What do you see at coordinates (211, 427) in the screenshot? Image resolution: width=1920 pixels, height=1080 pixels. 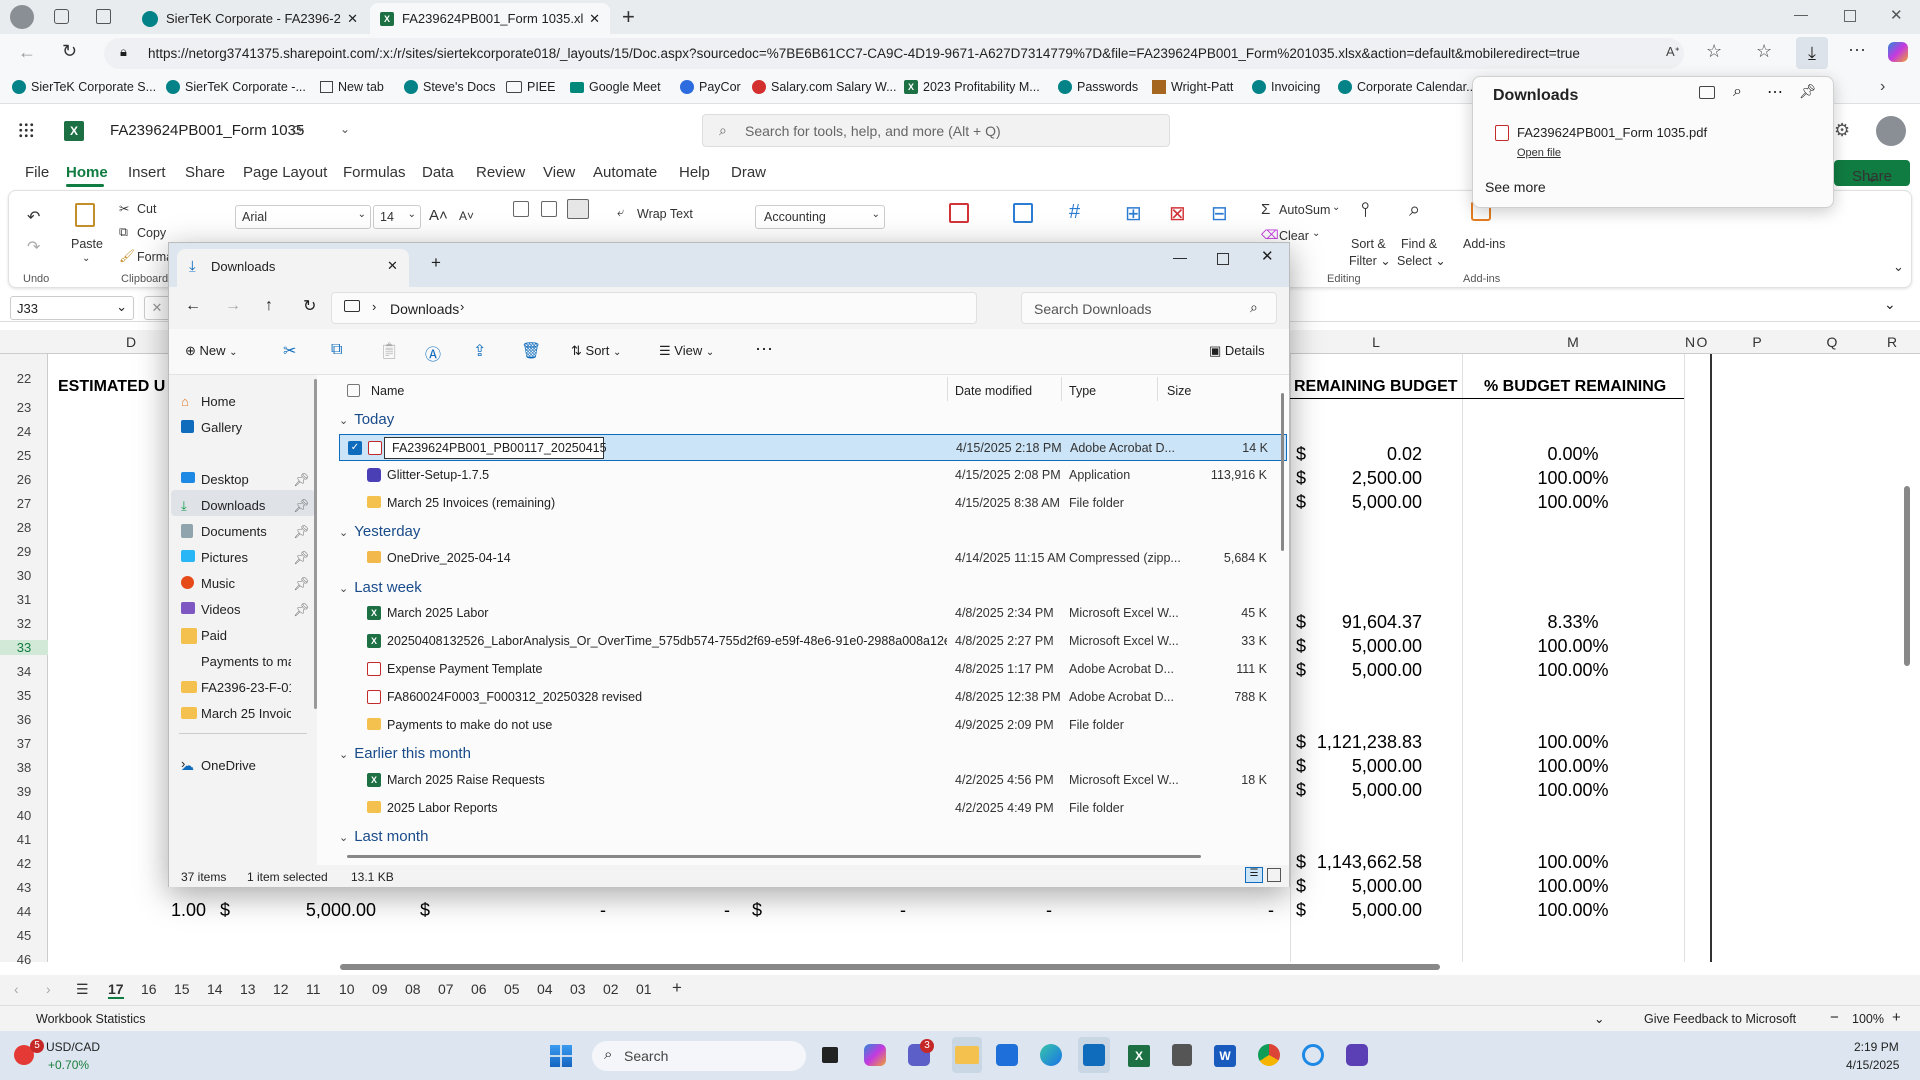 I see `nav-gallery: Gallery` at bounding box center [211, 427].